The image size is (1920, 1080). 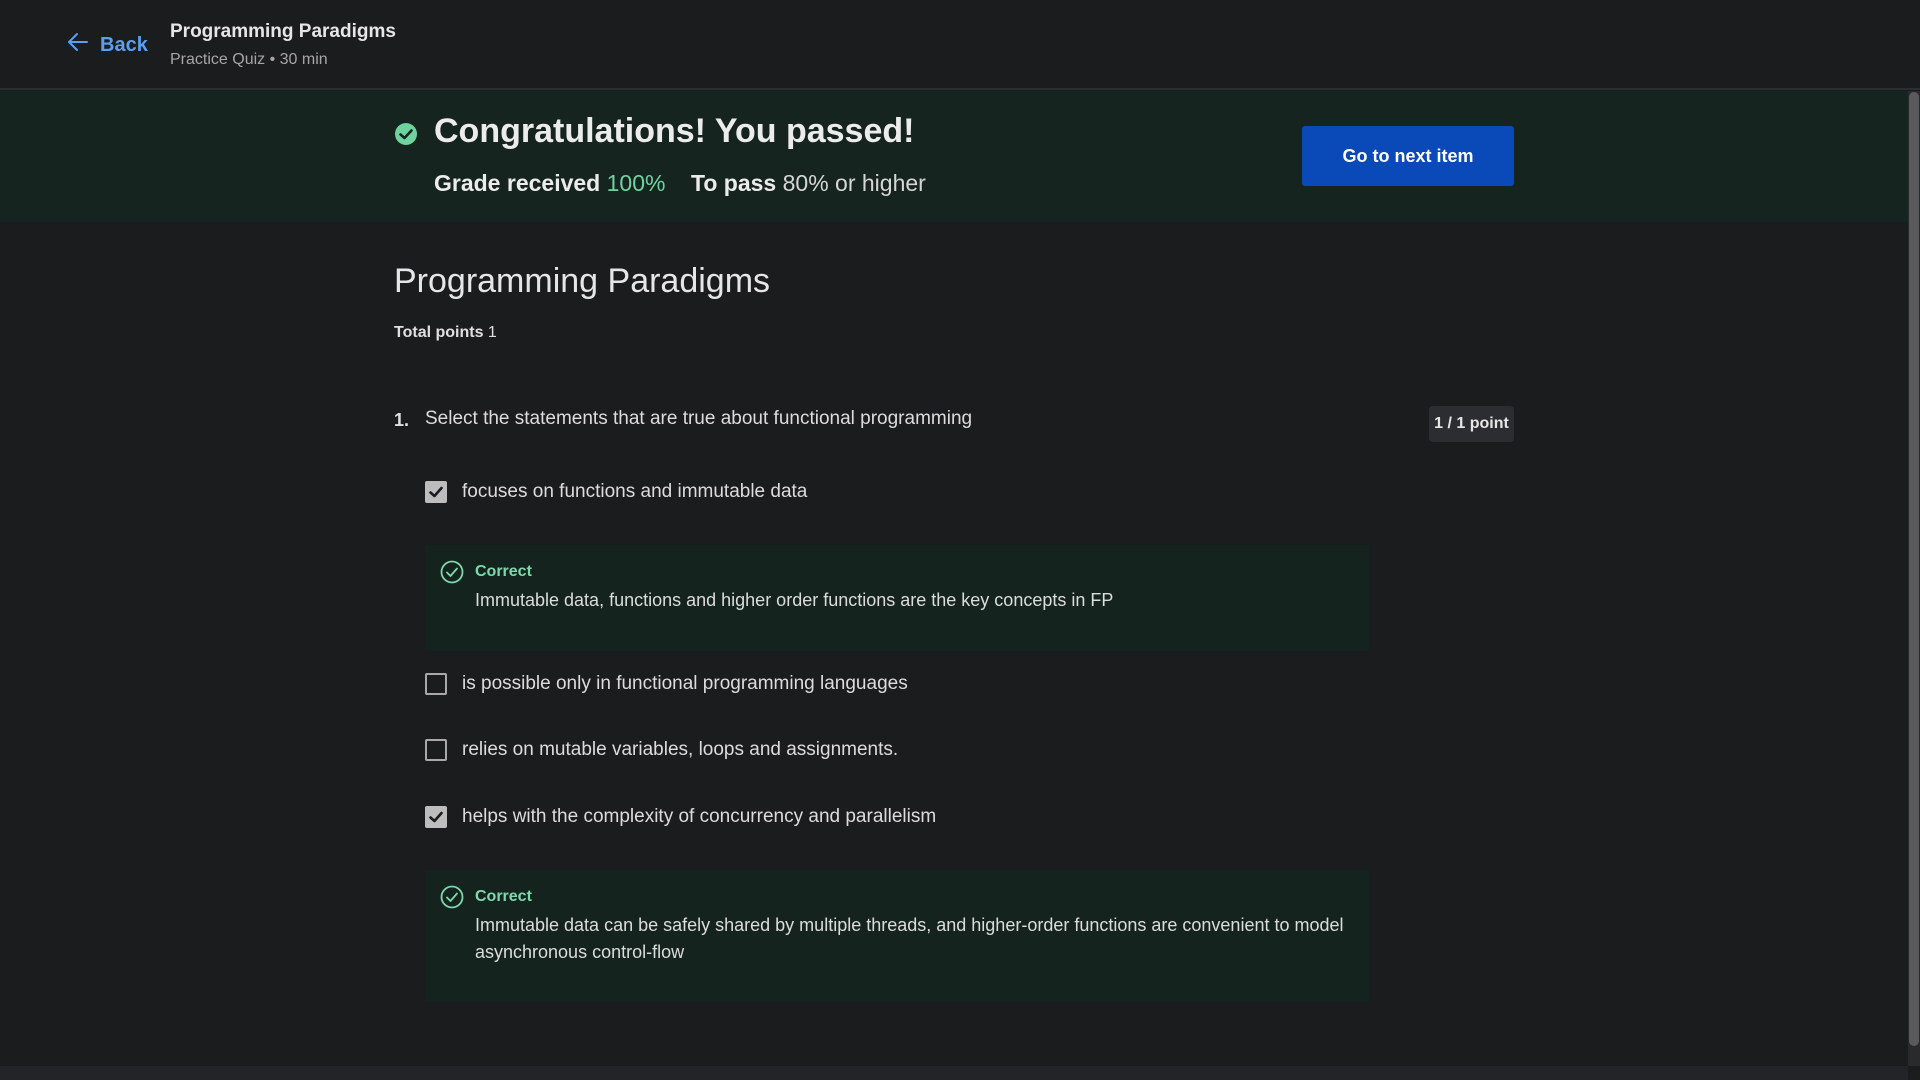 What do you see at coordinates (582, 281) in the screenshot?
I see `quiz-title: Programming Paradigms` at bounding box center [582, 281].